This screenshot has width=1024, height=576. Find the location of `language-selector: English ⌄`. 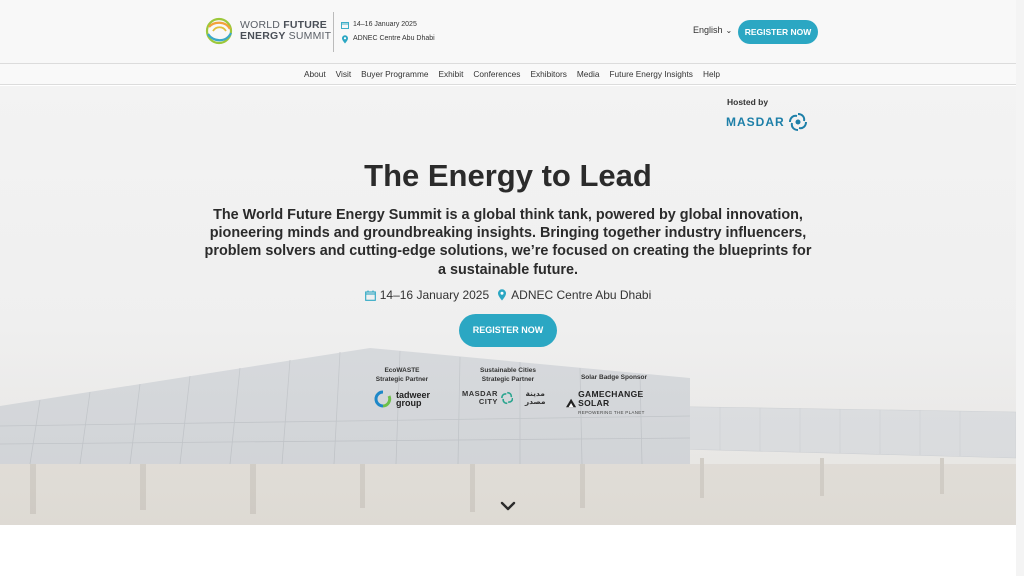

language-selector: English ⌄ is located at coordinates (712, 30).